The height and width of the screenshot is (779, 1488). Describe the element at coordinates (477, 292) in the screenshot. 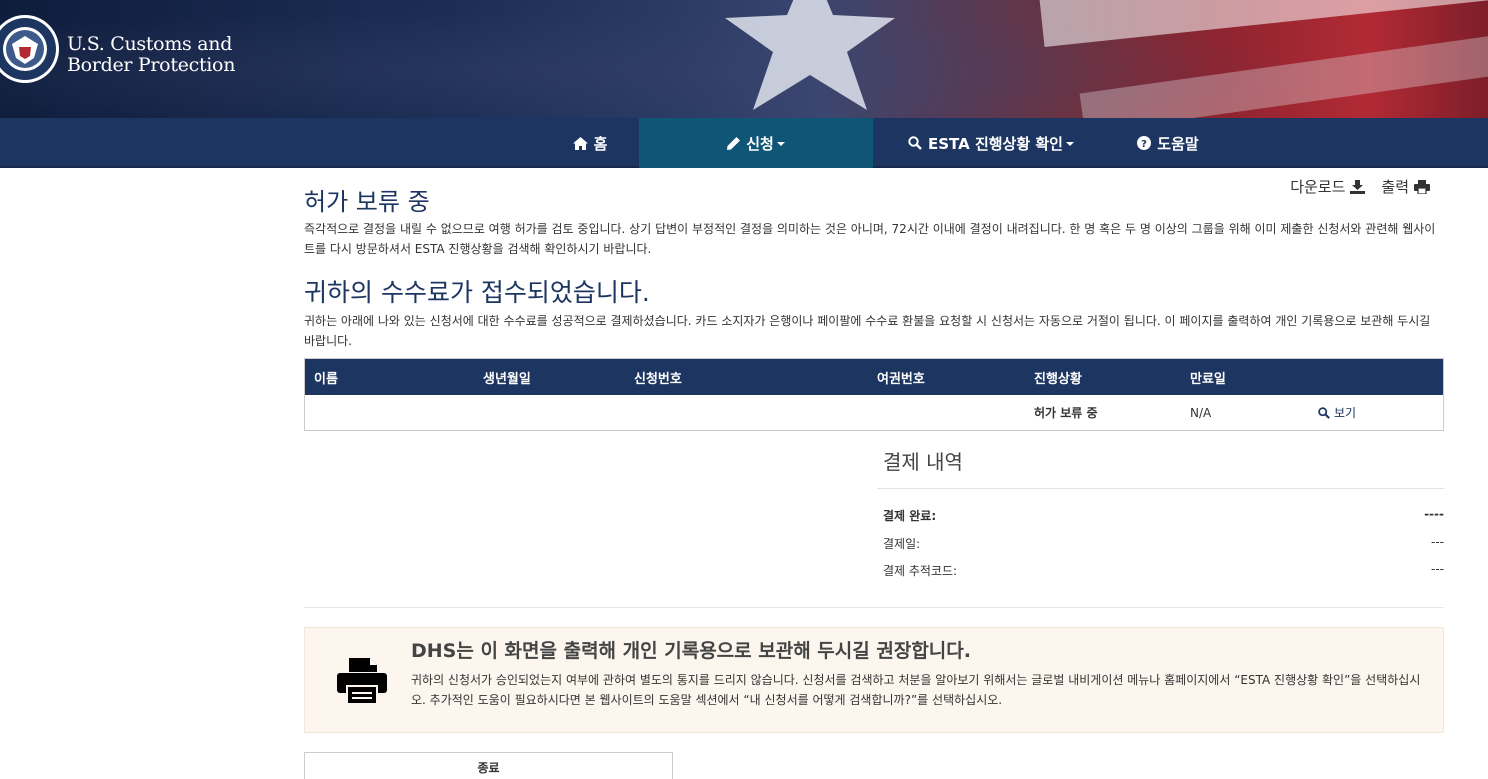

I see `fee-received-heading: 귀하의 수수료가 접수되었습니다.` at that location.